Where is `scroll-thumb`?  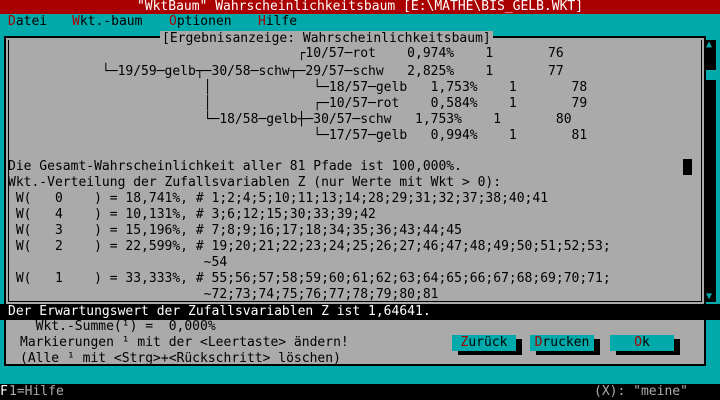
scroll-thumb is located at coordinates (711, 75).